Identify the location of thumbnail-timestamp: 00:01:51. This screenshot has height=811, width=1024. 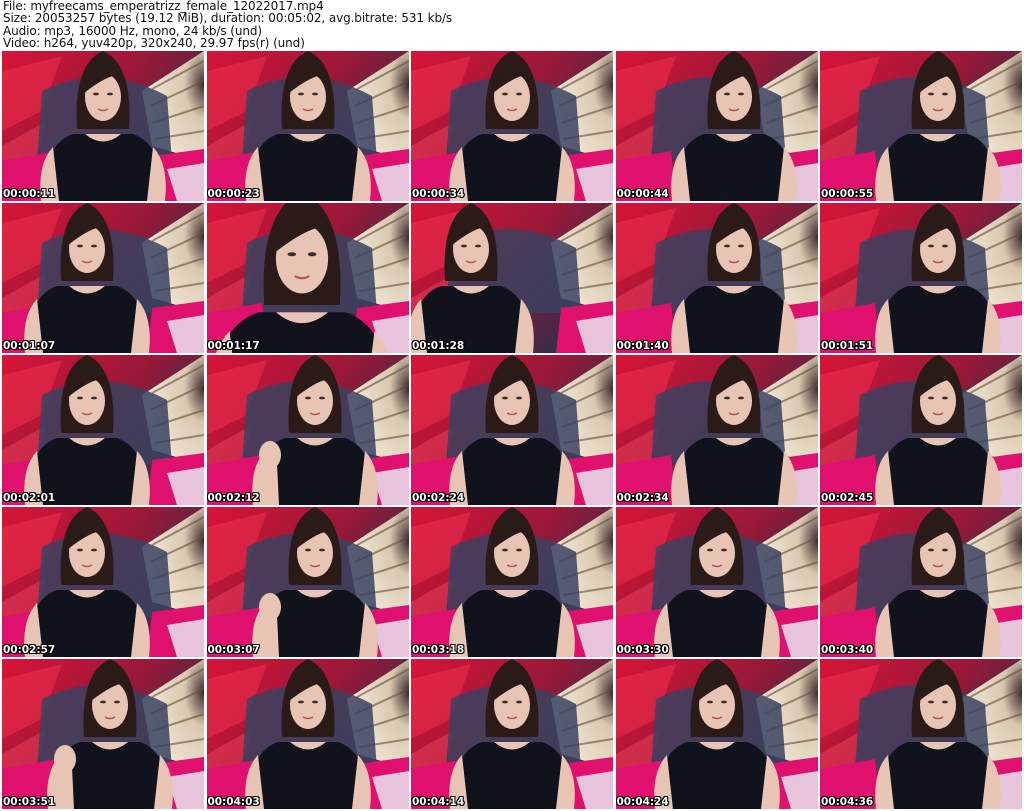
(847, 346).